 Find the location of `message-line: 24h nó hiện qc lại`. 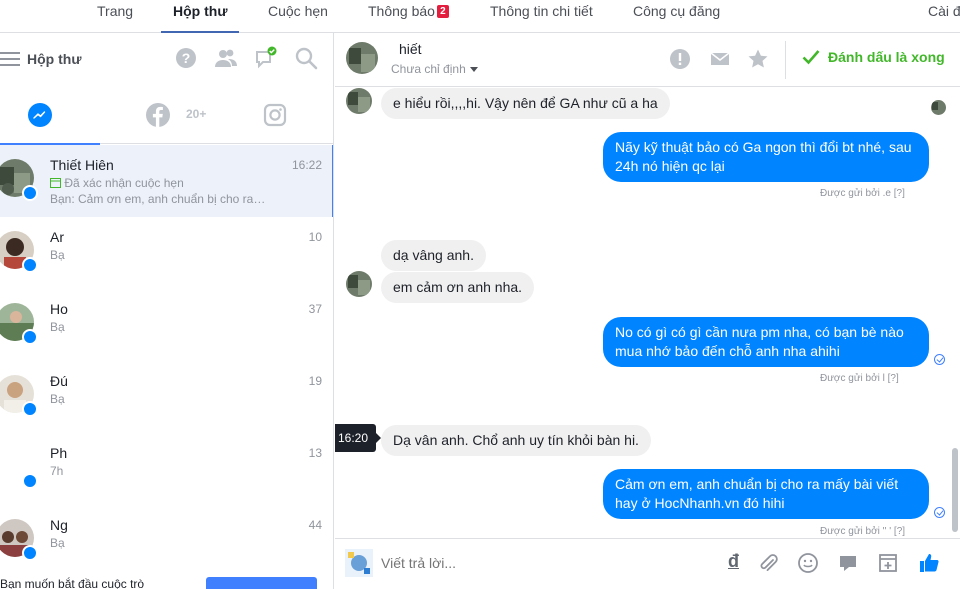

message-line: 24h nó hiện qc lại is located at coordinates (670, 166).